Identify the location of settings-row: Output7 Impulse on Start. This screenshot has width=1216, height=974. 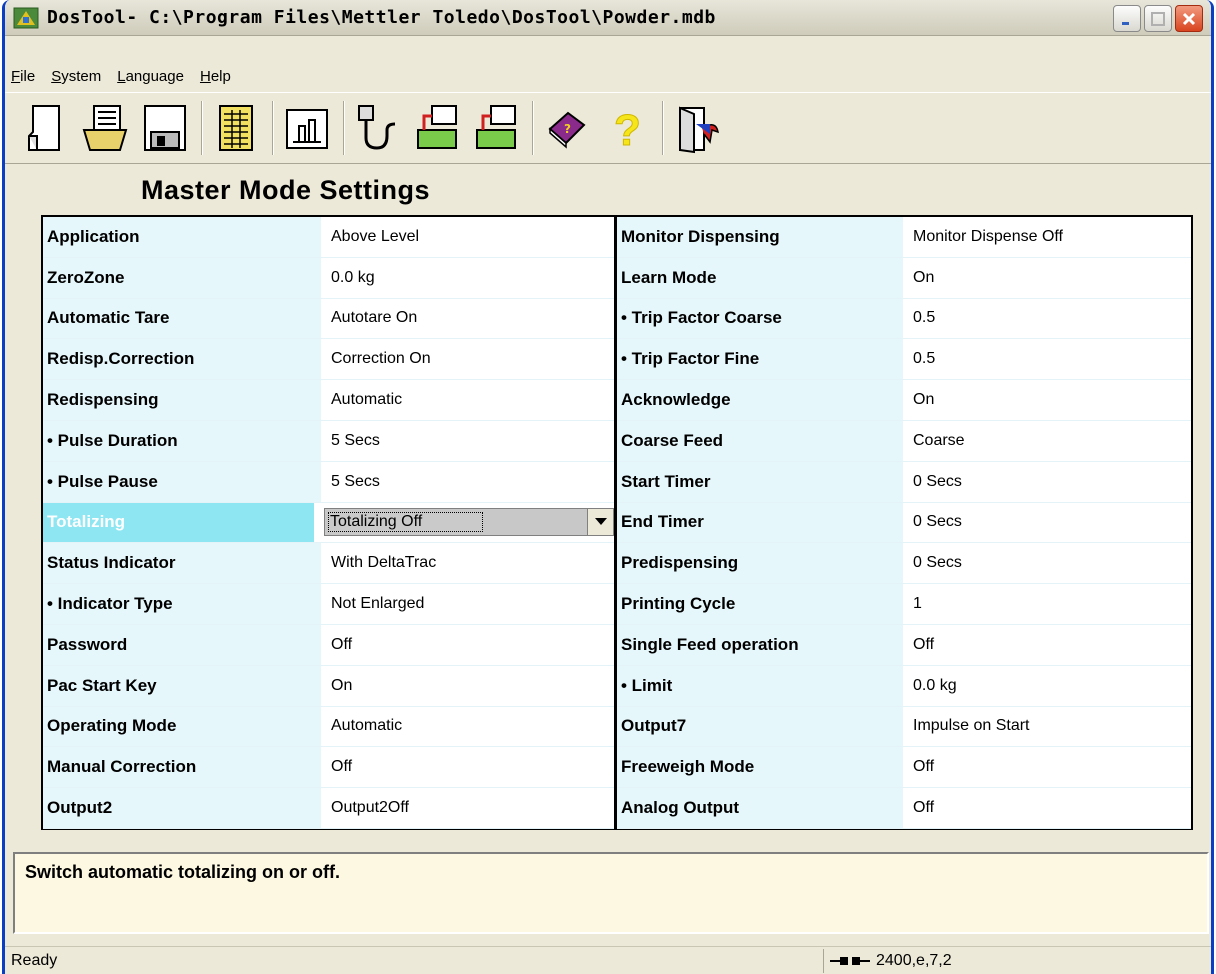
(904, 727).